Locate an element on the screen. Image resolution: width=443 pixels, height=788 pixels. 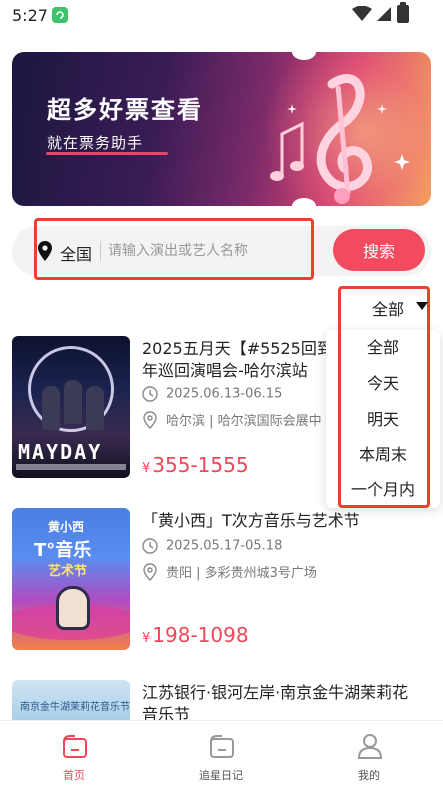
event-venue-text: 贵阳 | 多彩贵州城3号广场 is located at coordinates (241, 573).